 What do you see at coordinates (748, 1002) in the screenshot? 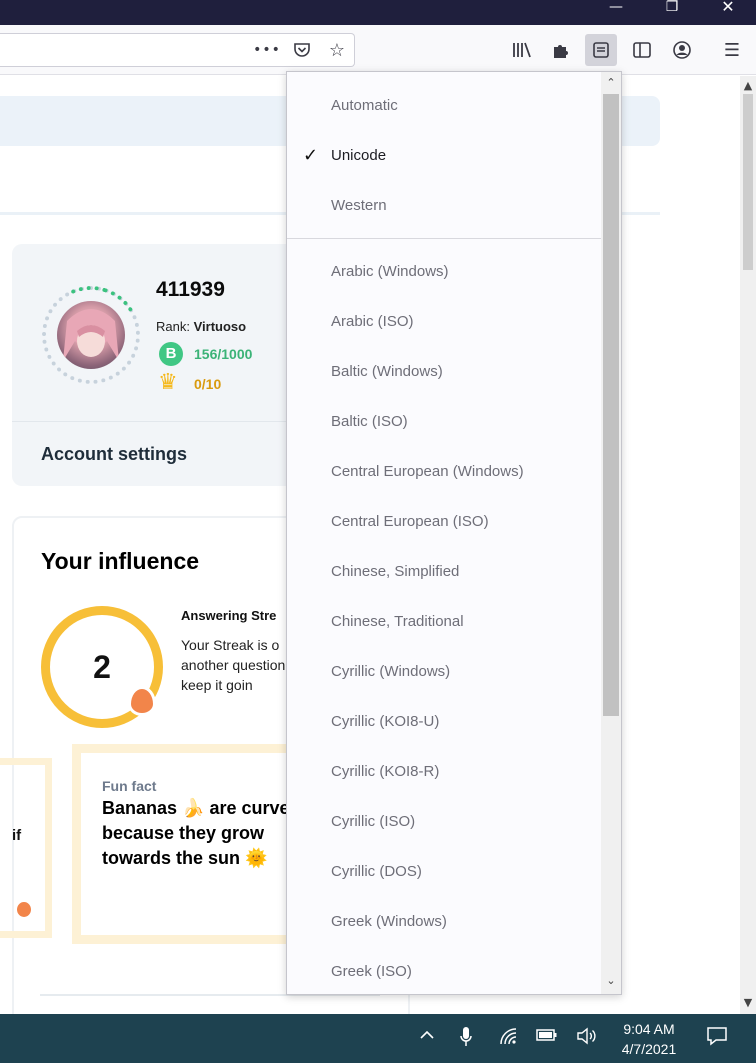
I see `scroll-down-icon: ▼` at bounding box center [748, 1002].